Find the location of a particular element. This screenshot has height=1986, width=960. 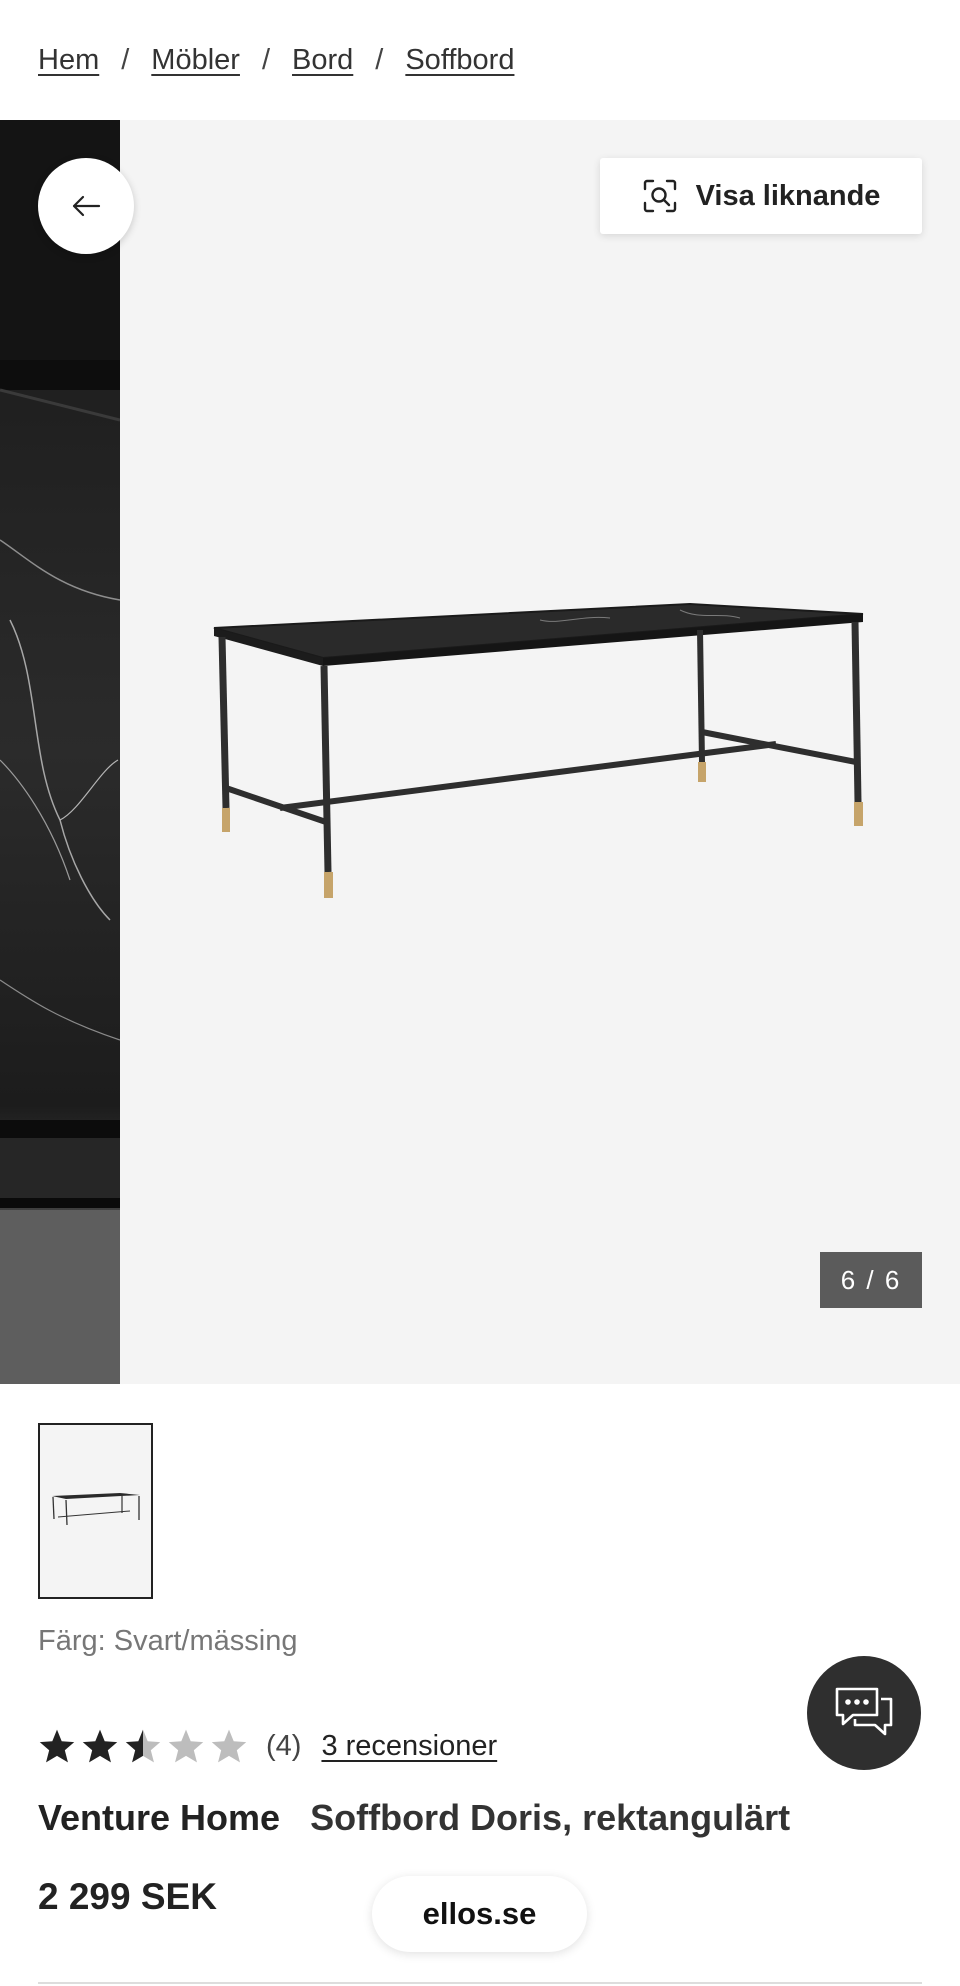

previous-product-image is located at coordinates (60, 752).